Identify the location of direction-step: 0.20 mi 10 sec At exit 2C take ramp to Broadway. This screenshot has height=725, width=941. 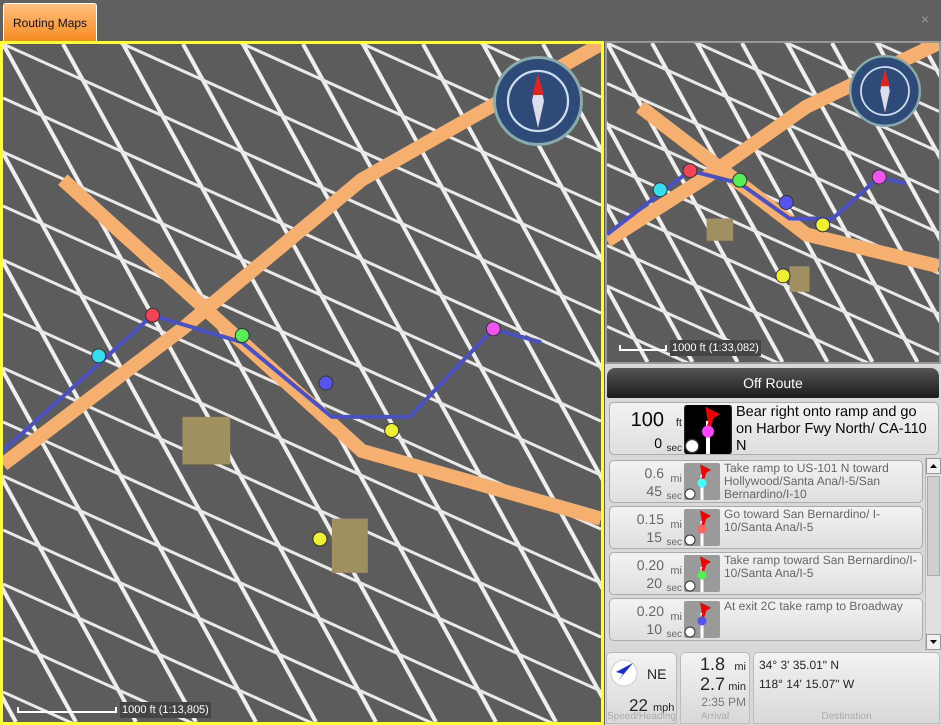
(766, 619).